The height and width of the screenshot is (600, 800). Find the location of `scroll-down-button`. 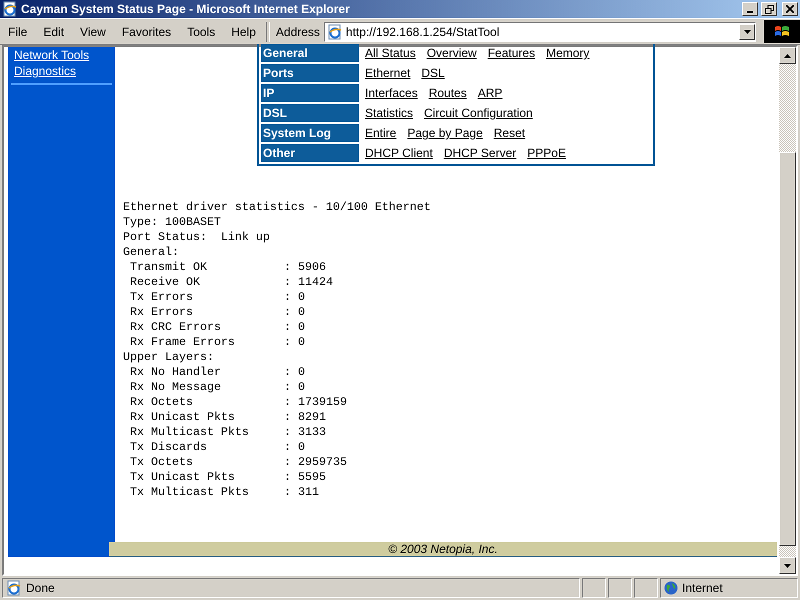

scroll-down-button is located at coordinates (787, 565).